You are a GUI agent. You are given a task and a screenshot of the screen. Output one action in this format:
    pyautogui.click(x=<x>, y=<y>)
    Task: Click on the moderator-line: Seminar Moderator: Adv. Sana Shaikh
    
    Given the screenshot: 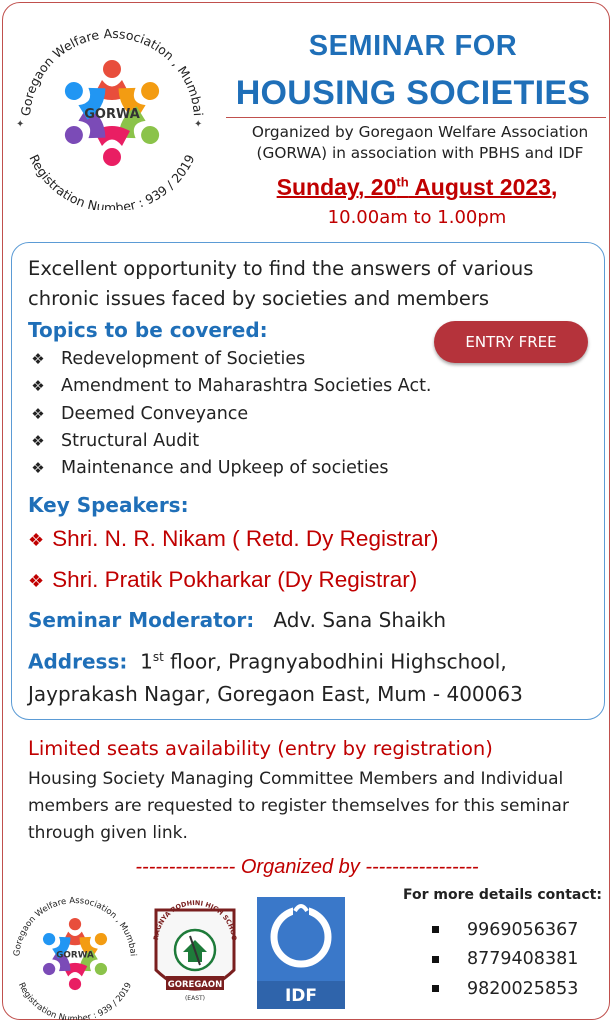 What is the action you would take?
    pyautogui.click(x=237, y=620)
    